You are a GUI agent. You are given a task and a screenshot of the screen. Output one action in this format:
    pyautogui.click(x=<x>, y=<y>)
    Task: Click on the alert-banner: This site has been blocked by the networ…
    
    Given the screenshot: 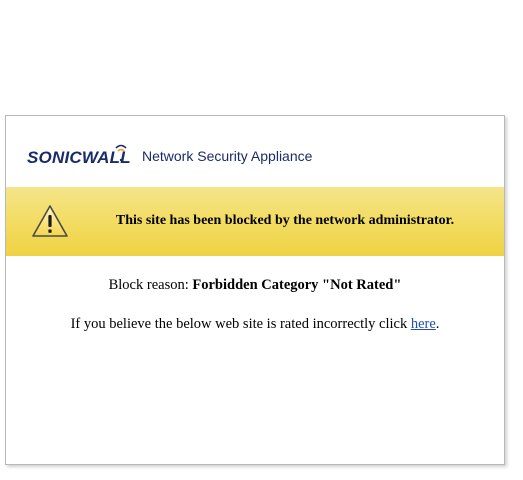 What is the action you would take?
    pyautogui.click(x=255, y=221)
    